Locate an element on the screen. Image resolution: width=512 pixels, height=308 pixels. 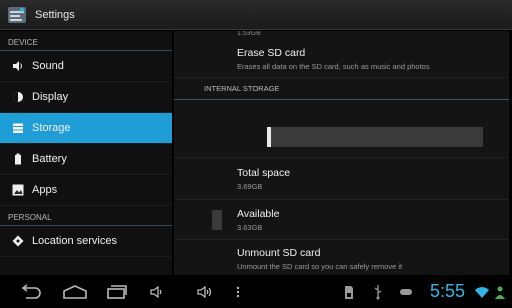
settings-icon is located at coordinates (17, 15).